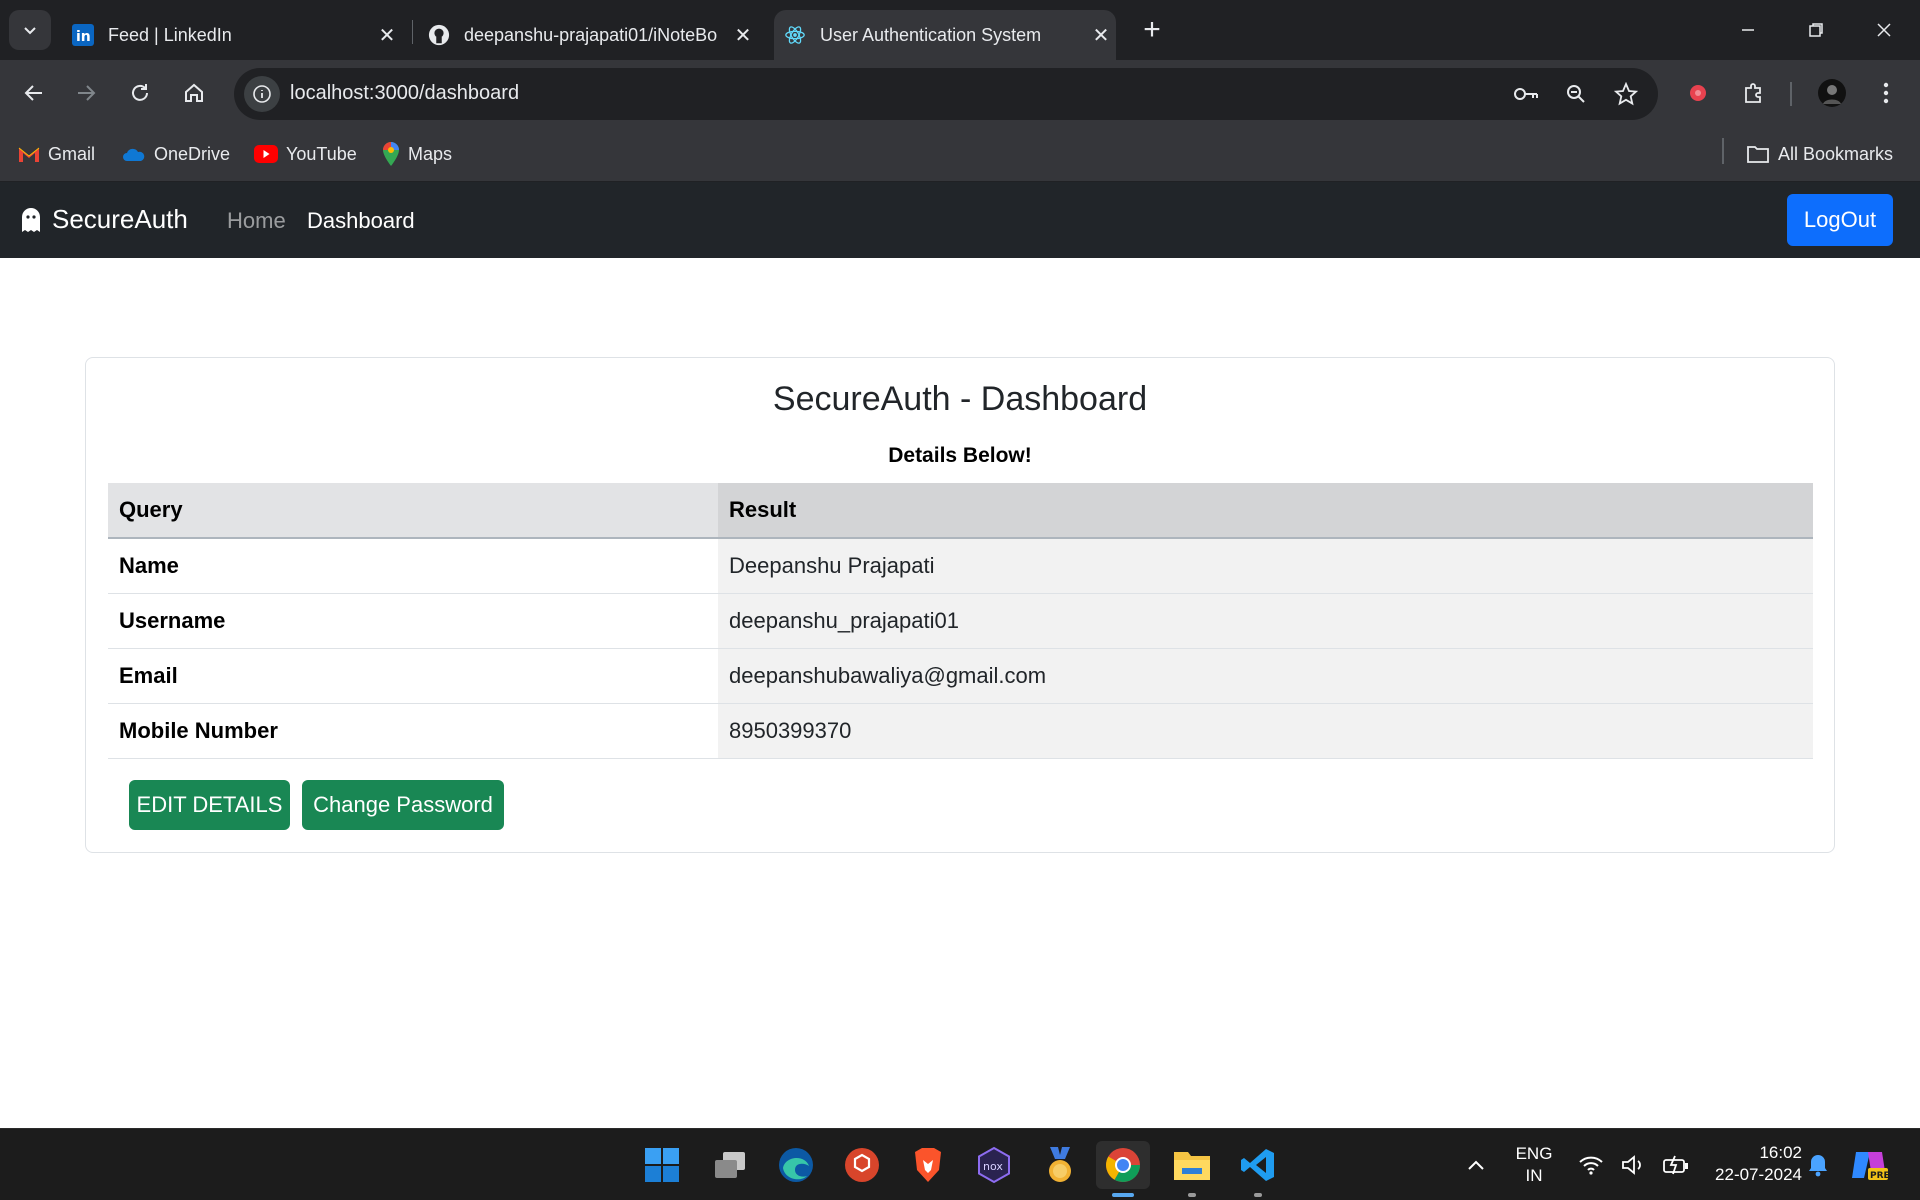 Image resolution: width=1920 pixels, height=1200 pixels. I want to click on reload-icon, so click(140, 92).